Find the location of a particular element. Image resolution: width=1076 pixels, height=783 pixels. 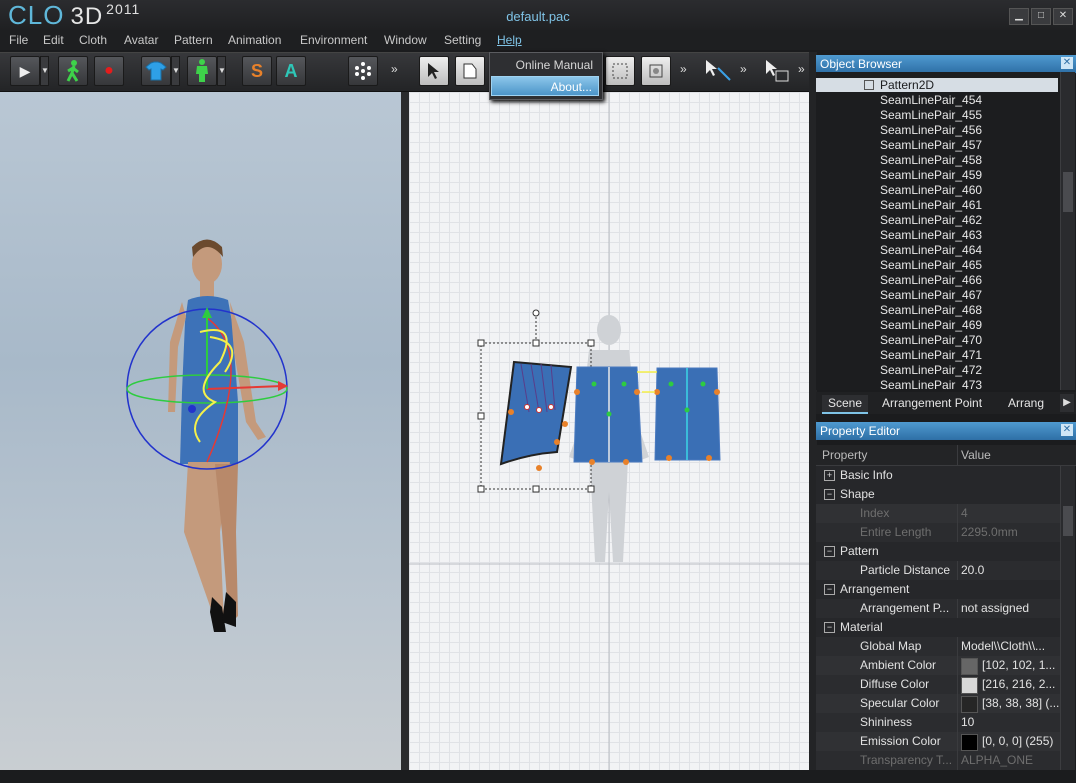

tree-item-seamlinepair: SeamLinePair_457 is located at coordinates (931, 145).